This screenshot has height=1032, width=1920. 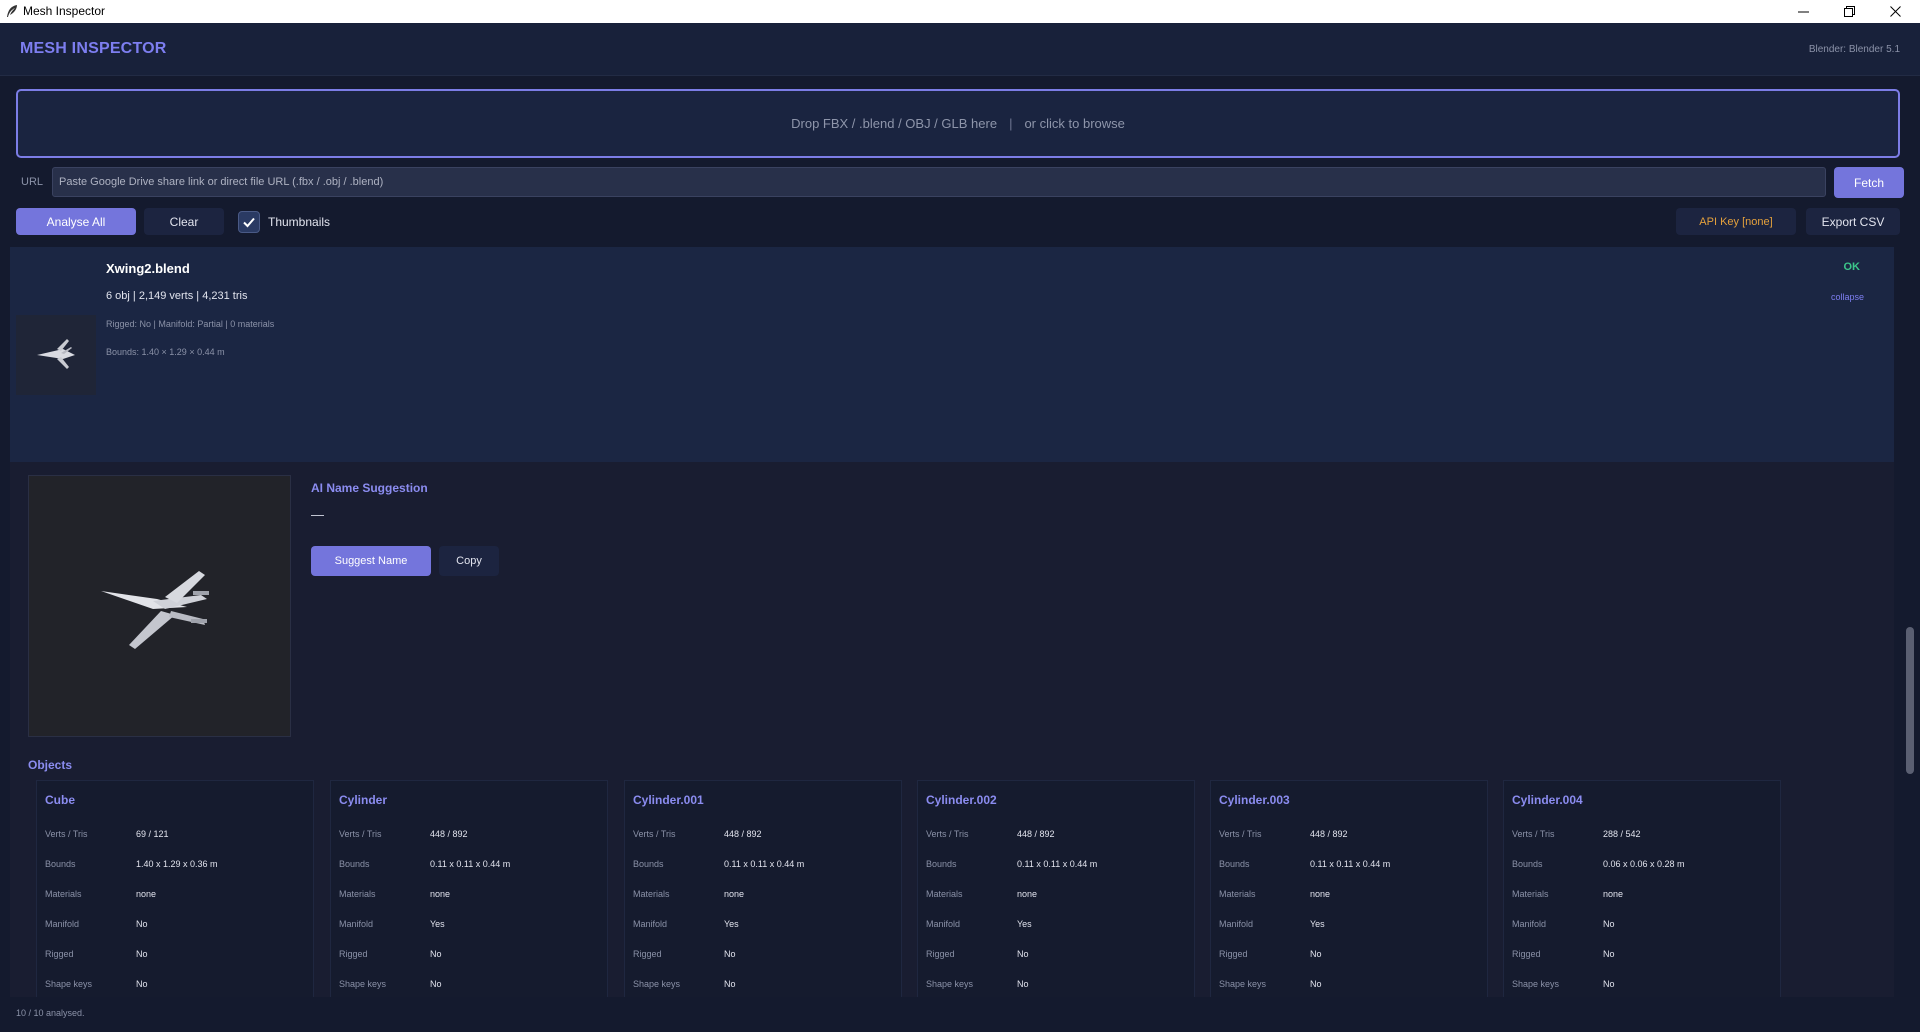 What do you see at coordinates (154, 610) in the screenshot?
I see `xwing-preview-image` at bounding box center [154, 610].